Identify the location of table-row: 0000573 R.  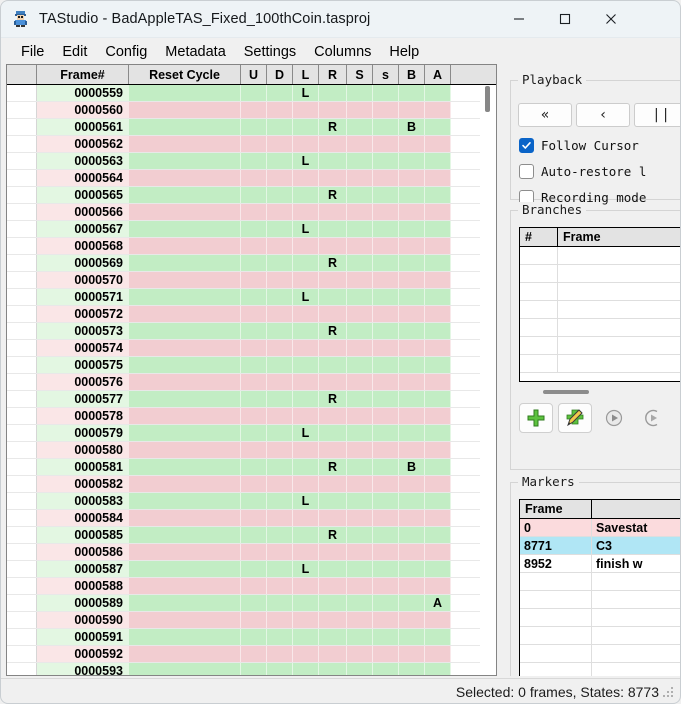
(251, 331).